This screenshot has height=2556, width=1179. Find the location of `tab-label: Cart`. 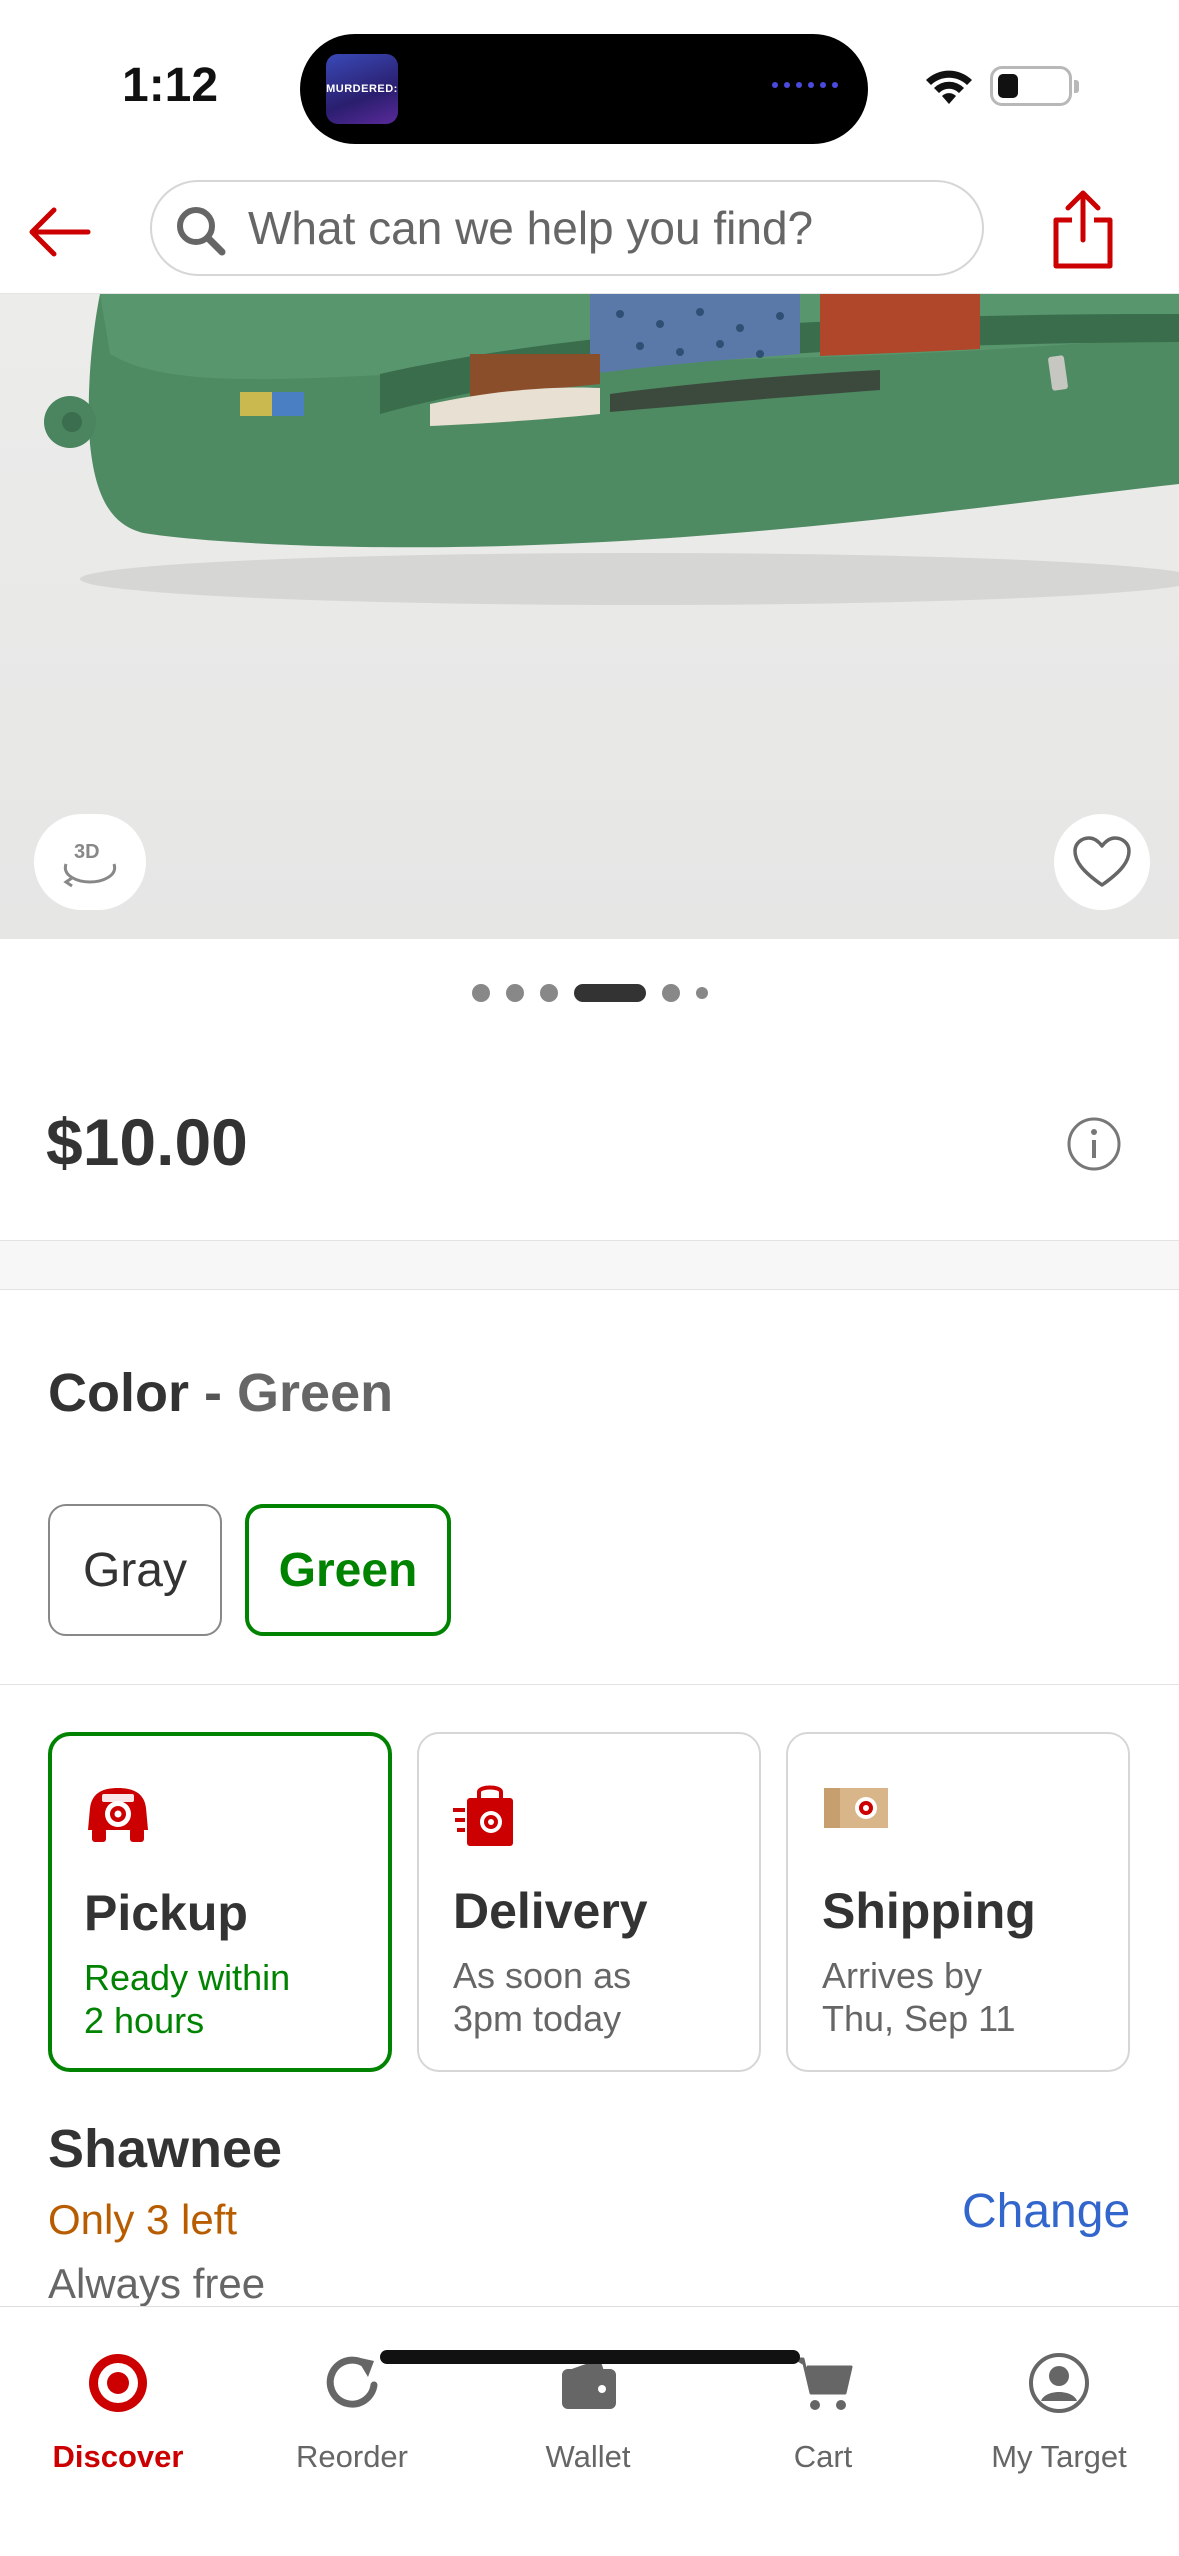

tab-label: Cart is located at coordinates (823, 2456).